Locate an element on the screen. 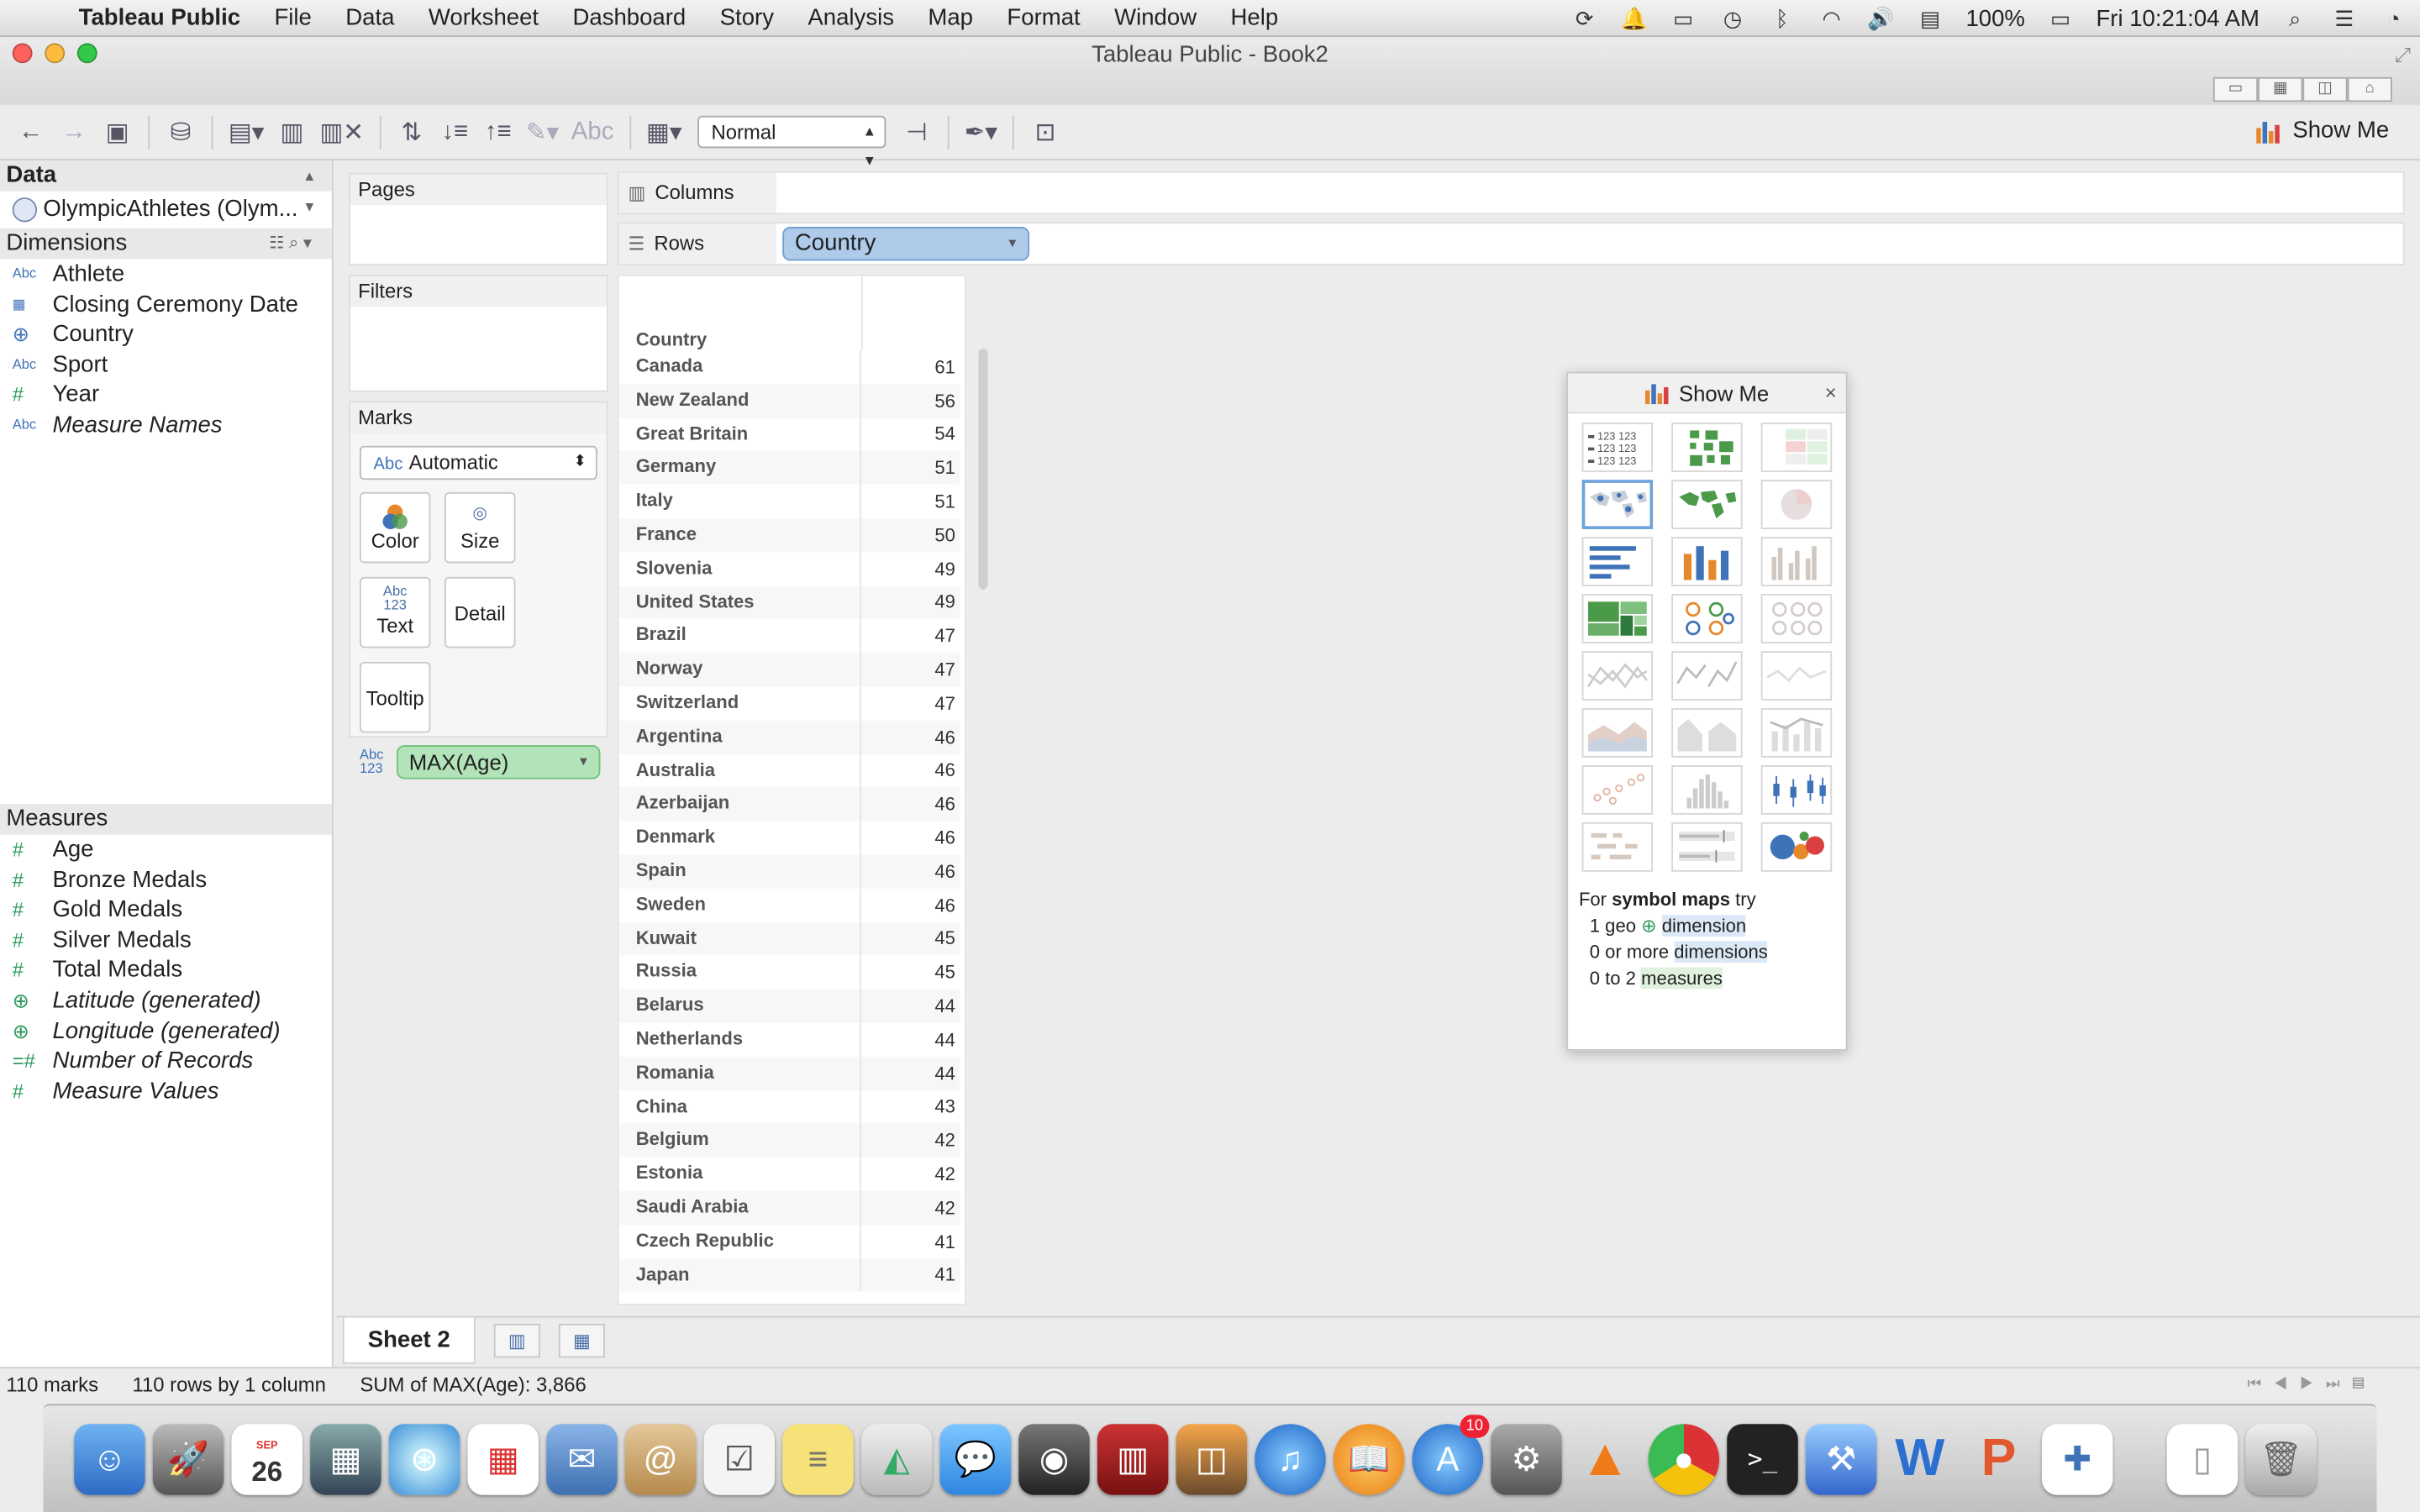 The width and height of the screenshot is (2420, 1512). dual-combination-chart-icon is located at coordinates (1797, 733).